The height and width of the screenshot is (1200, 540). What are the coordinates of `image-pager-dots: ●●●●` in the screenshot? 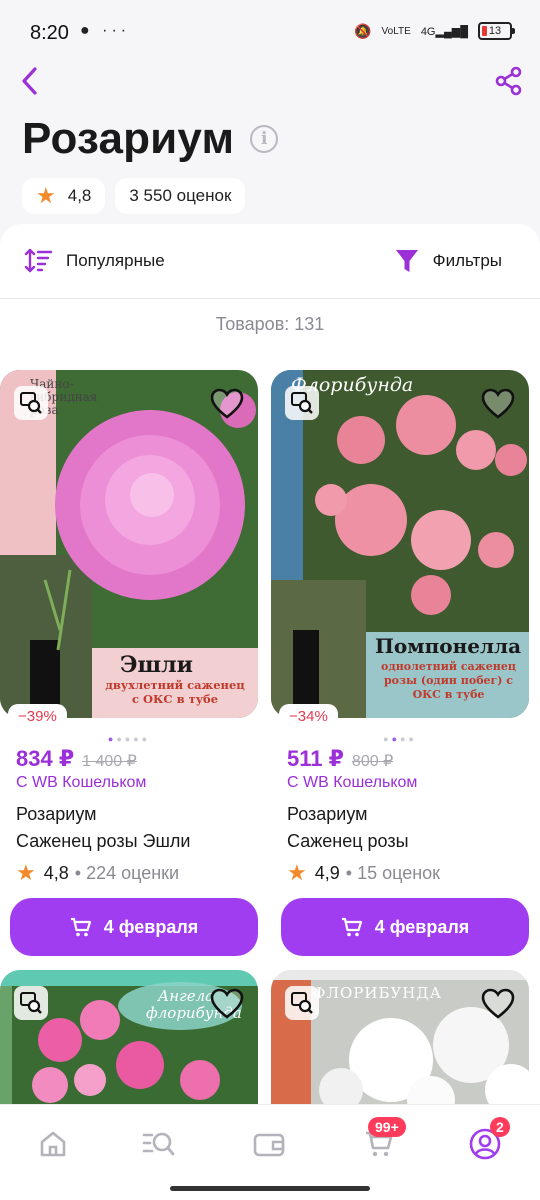 It's located at (400, 739).